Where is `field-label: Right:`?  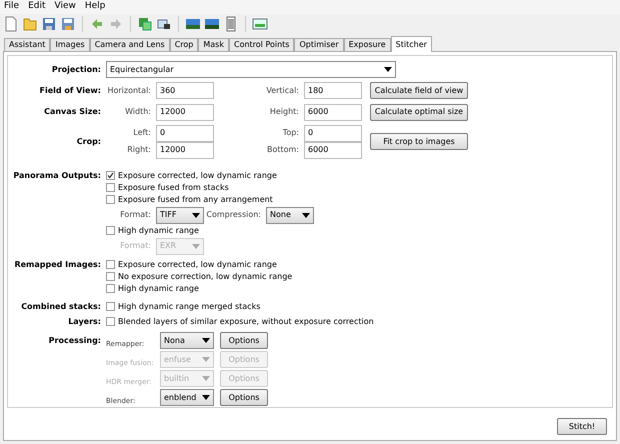 field-label: Right: is located at coordinates (139, 150).